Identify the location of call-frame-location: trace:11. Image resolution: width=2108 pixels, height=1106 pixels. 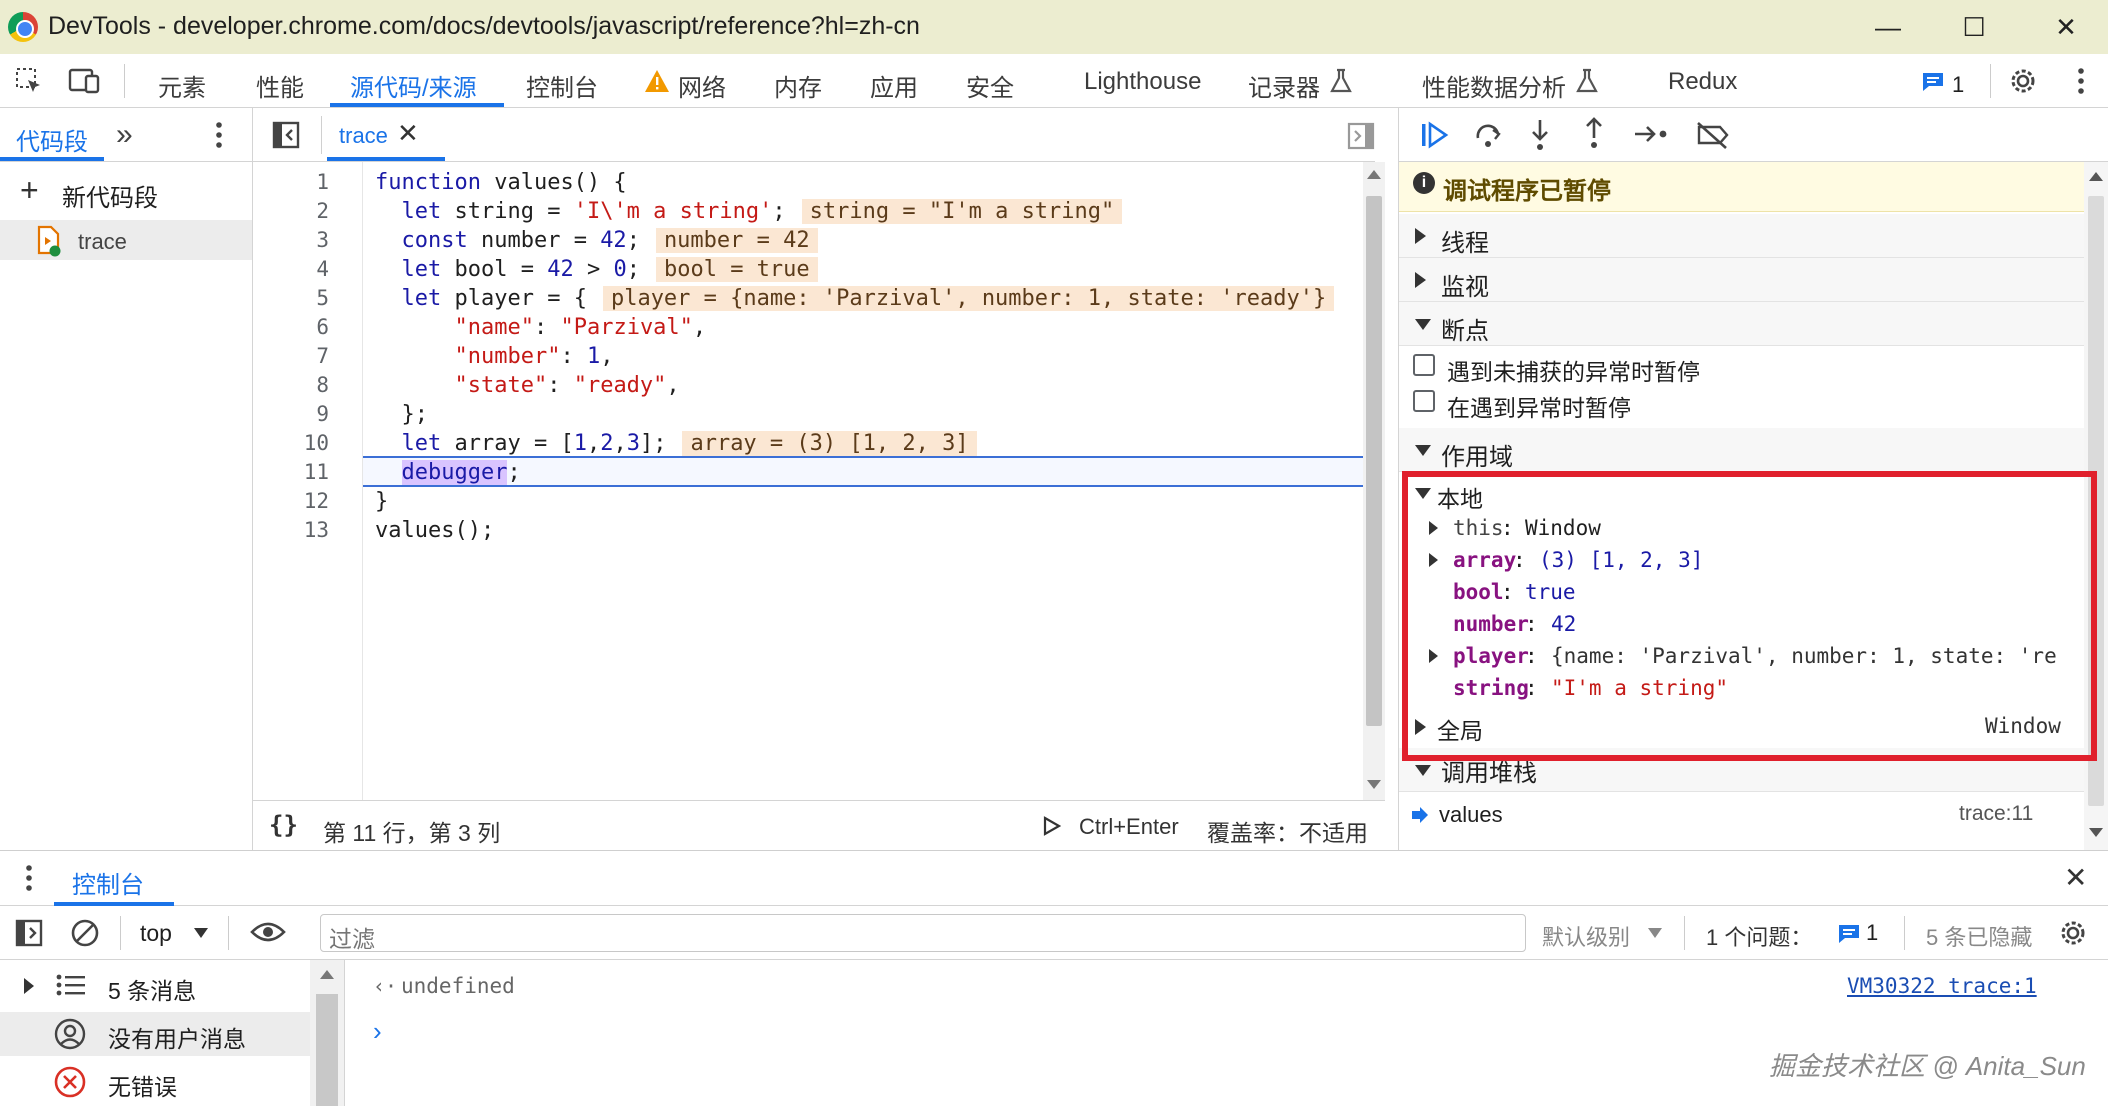
(1996, 813).